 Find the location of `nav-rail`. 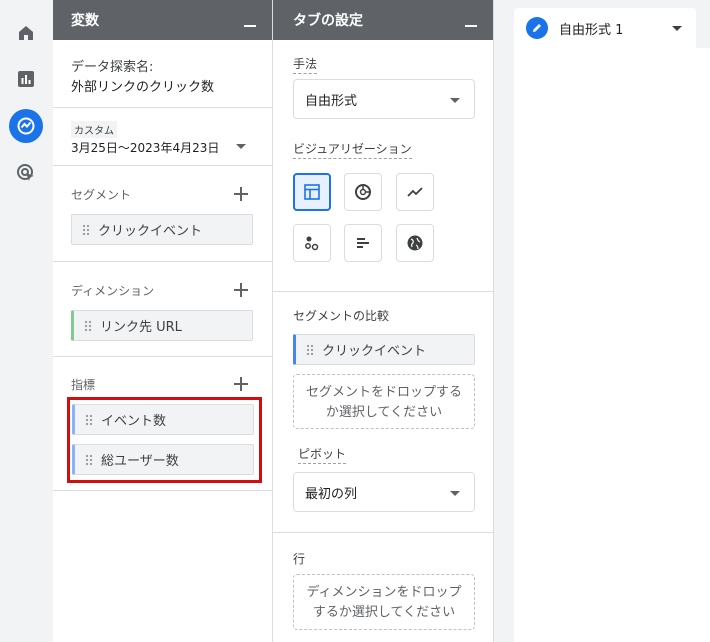

nav-rail is located at coordinates (26, 321).